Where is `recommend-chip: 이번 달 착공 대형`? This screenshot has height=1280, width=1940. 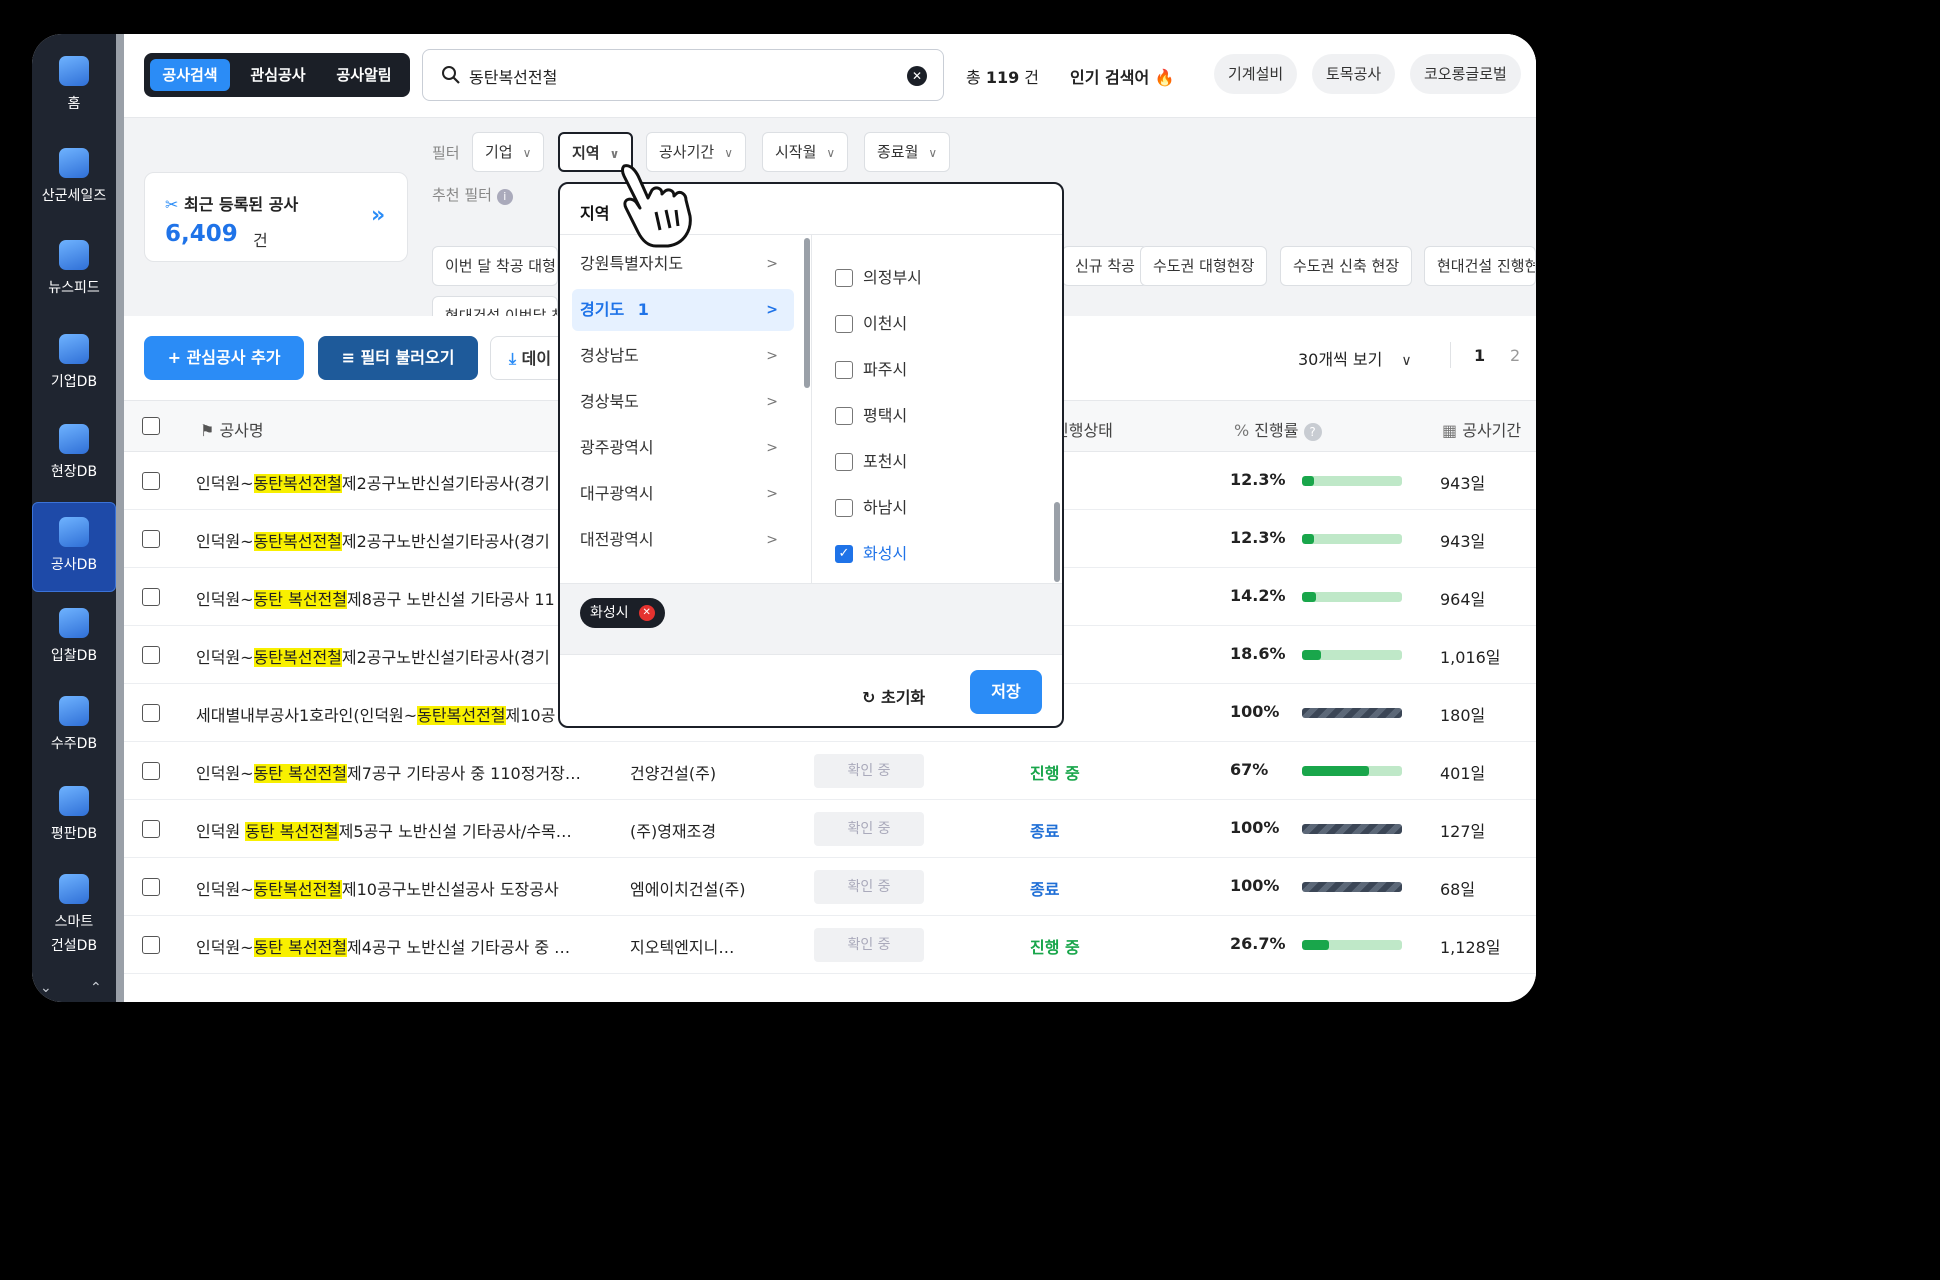
recommend-chip: 이번 달 착공 대형 is located at coordinates (495, 266).